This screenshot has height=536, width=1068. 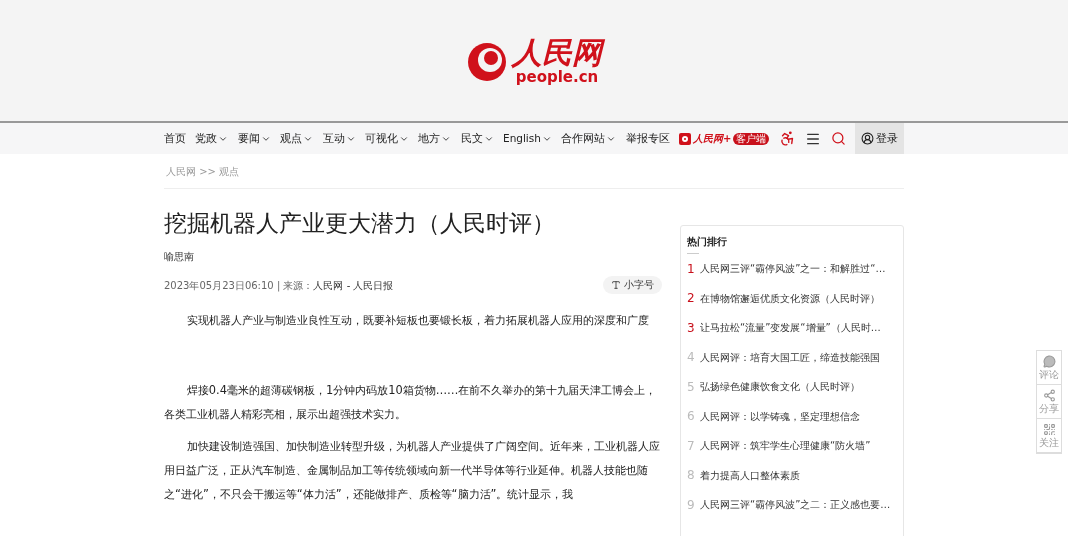 What do you see at coordinates (792, 416) in the screenshot?
I see `hot-list-item: 6 人民网评：以学铸魂，坚定理想信念` at bounding box center [792, 416].